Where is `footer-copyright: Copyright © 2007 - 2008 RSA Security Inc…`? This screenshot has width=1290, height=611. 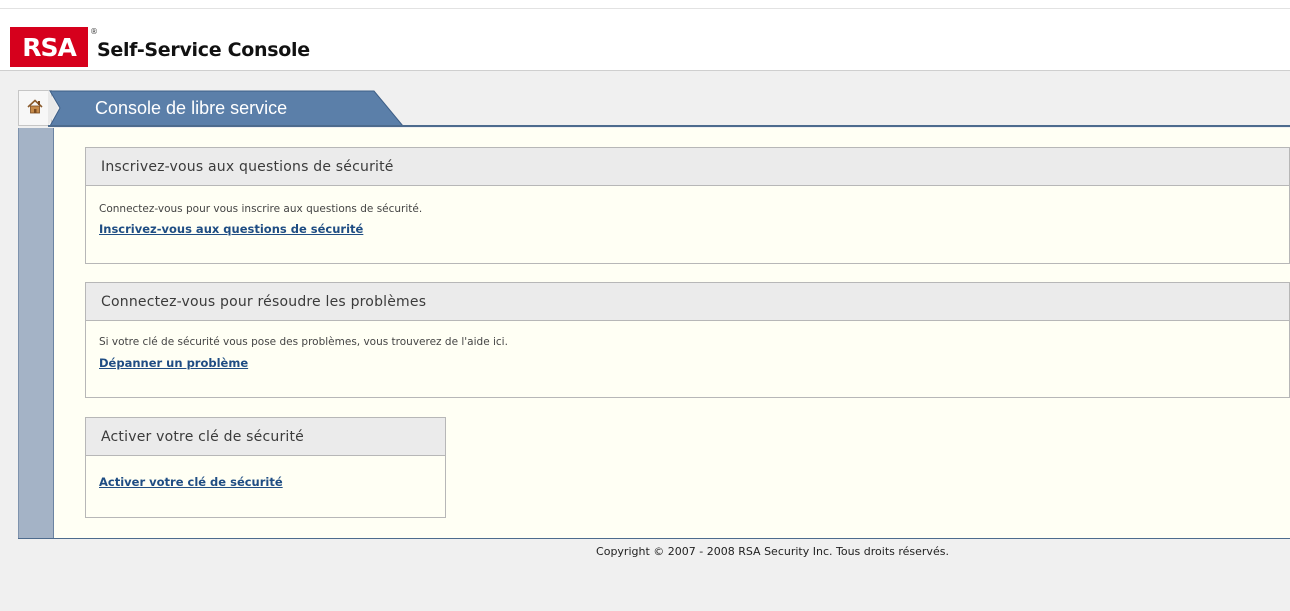 footer-copyright: Copyright © 2007 - 2008 RSA Security Inc… is located at coordinates (772, 551).